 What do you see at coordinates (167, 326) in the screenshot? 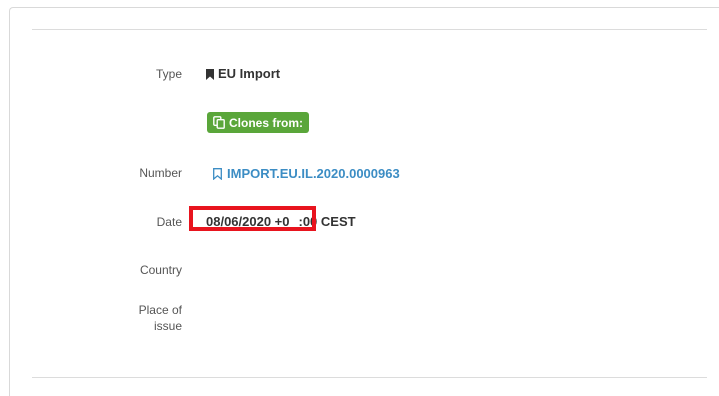
I see `place-of-issue-label-line2: issue` at bounding box center [167, 326].